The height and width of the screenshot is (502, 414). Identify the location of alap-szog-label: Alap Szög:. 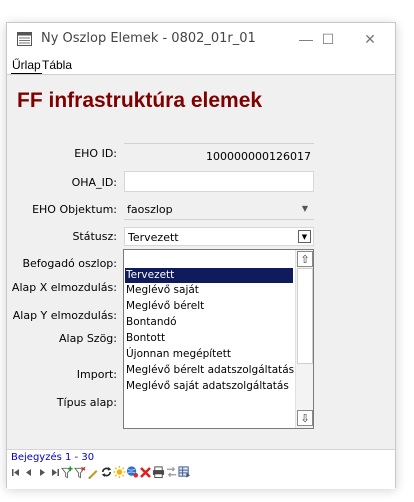
(88, 338).